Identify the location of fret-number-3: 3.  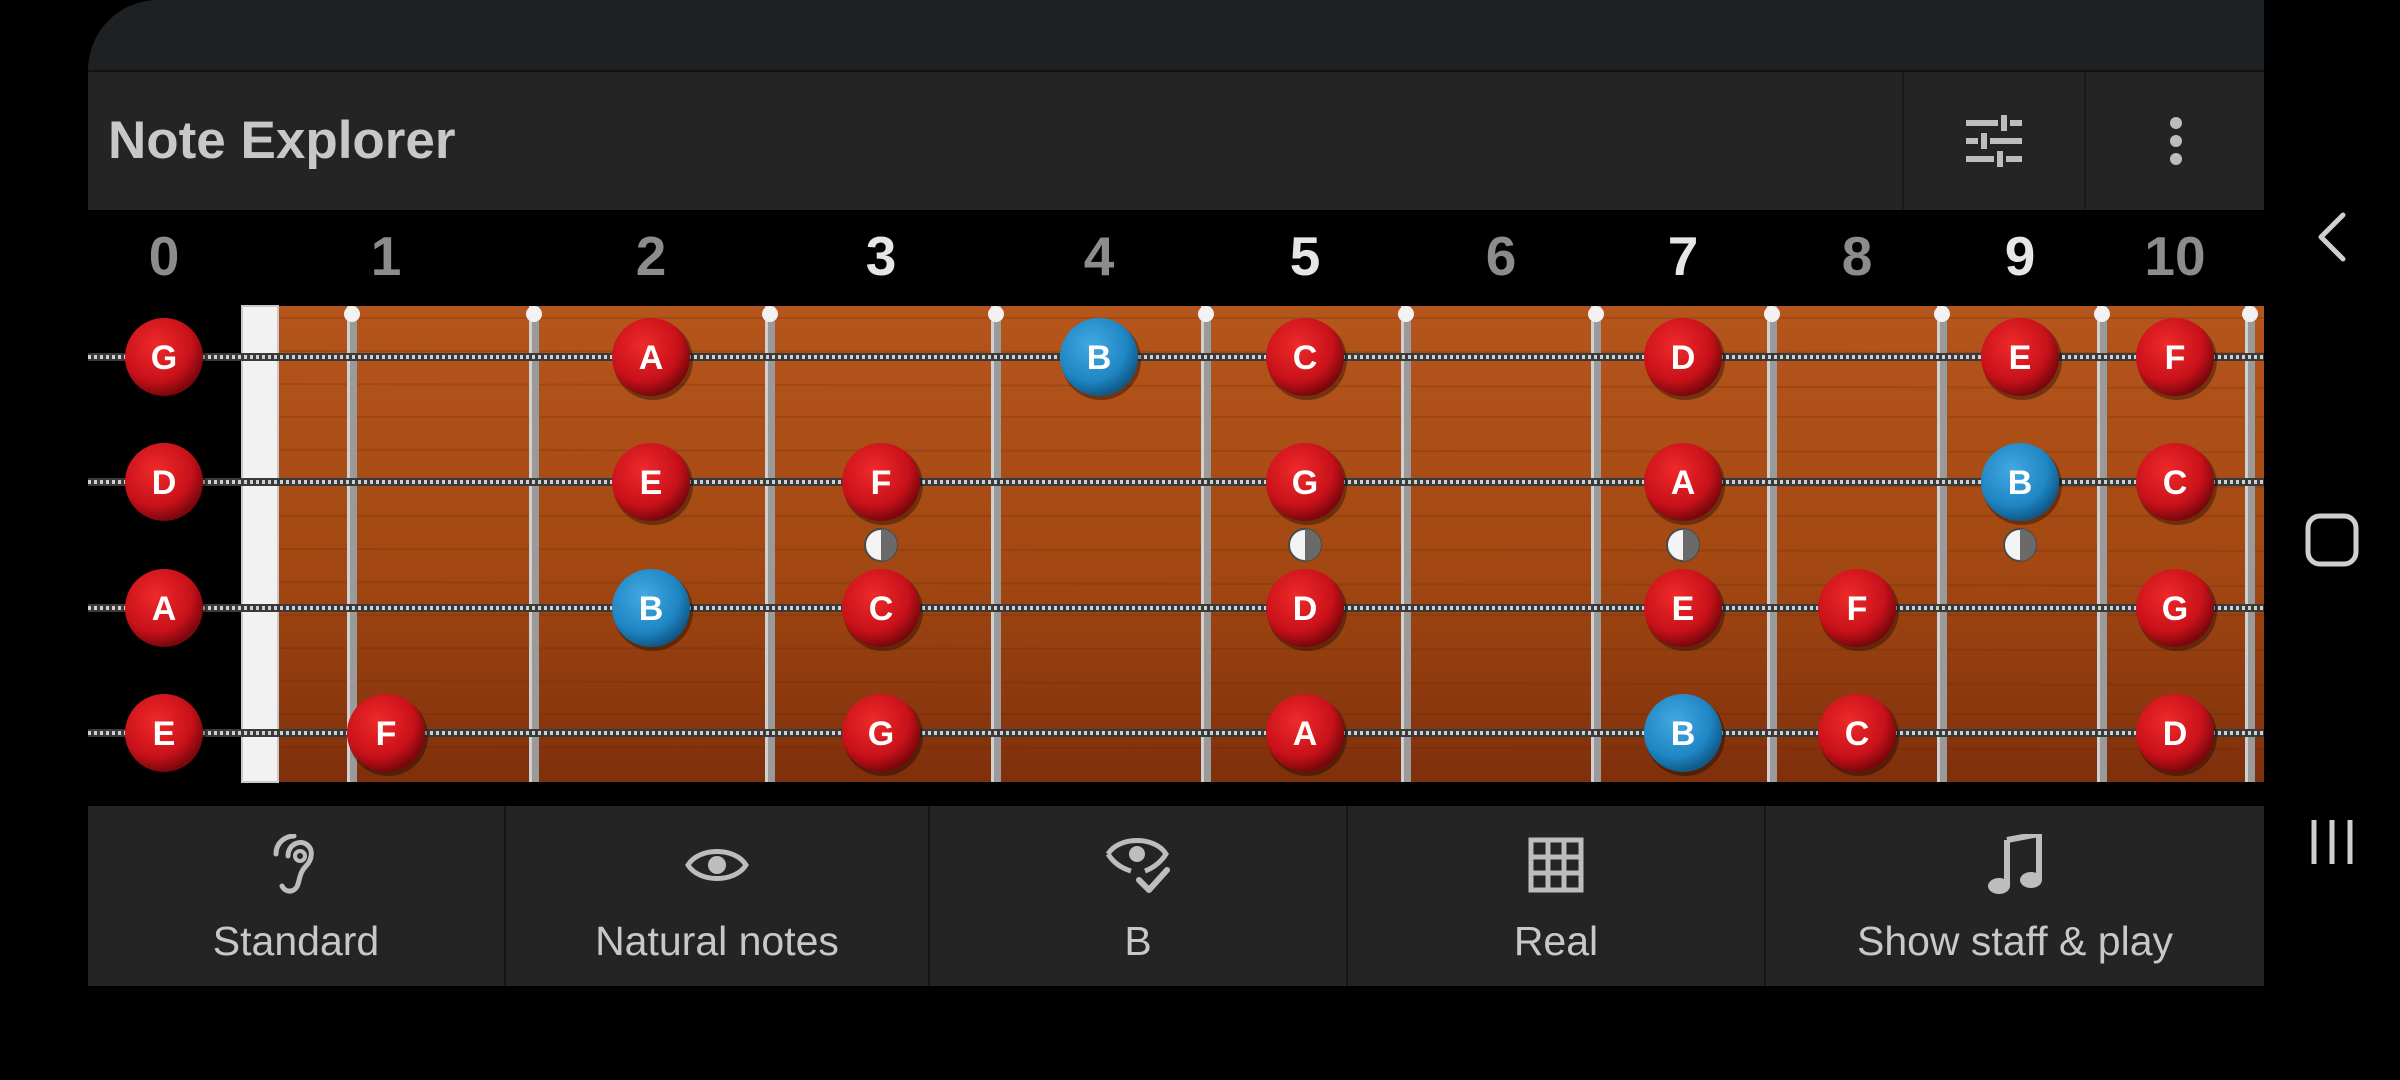
(881, 256).